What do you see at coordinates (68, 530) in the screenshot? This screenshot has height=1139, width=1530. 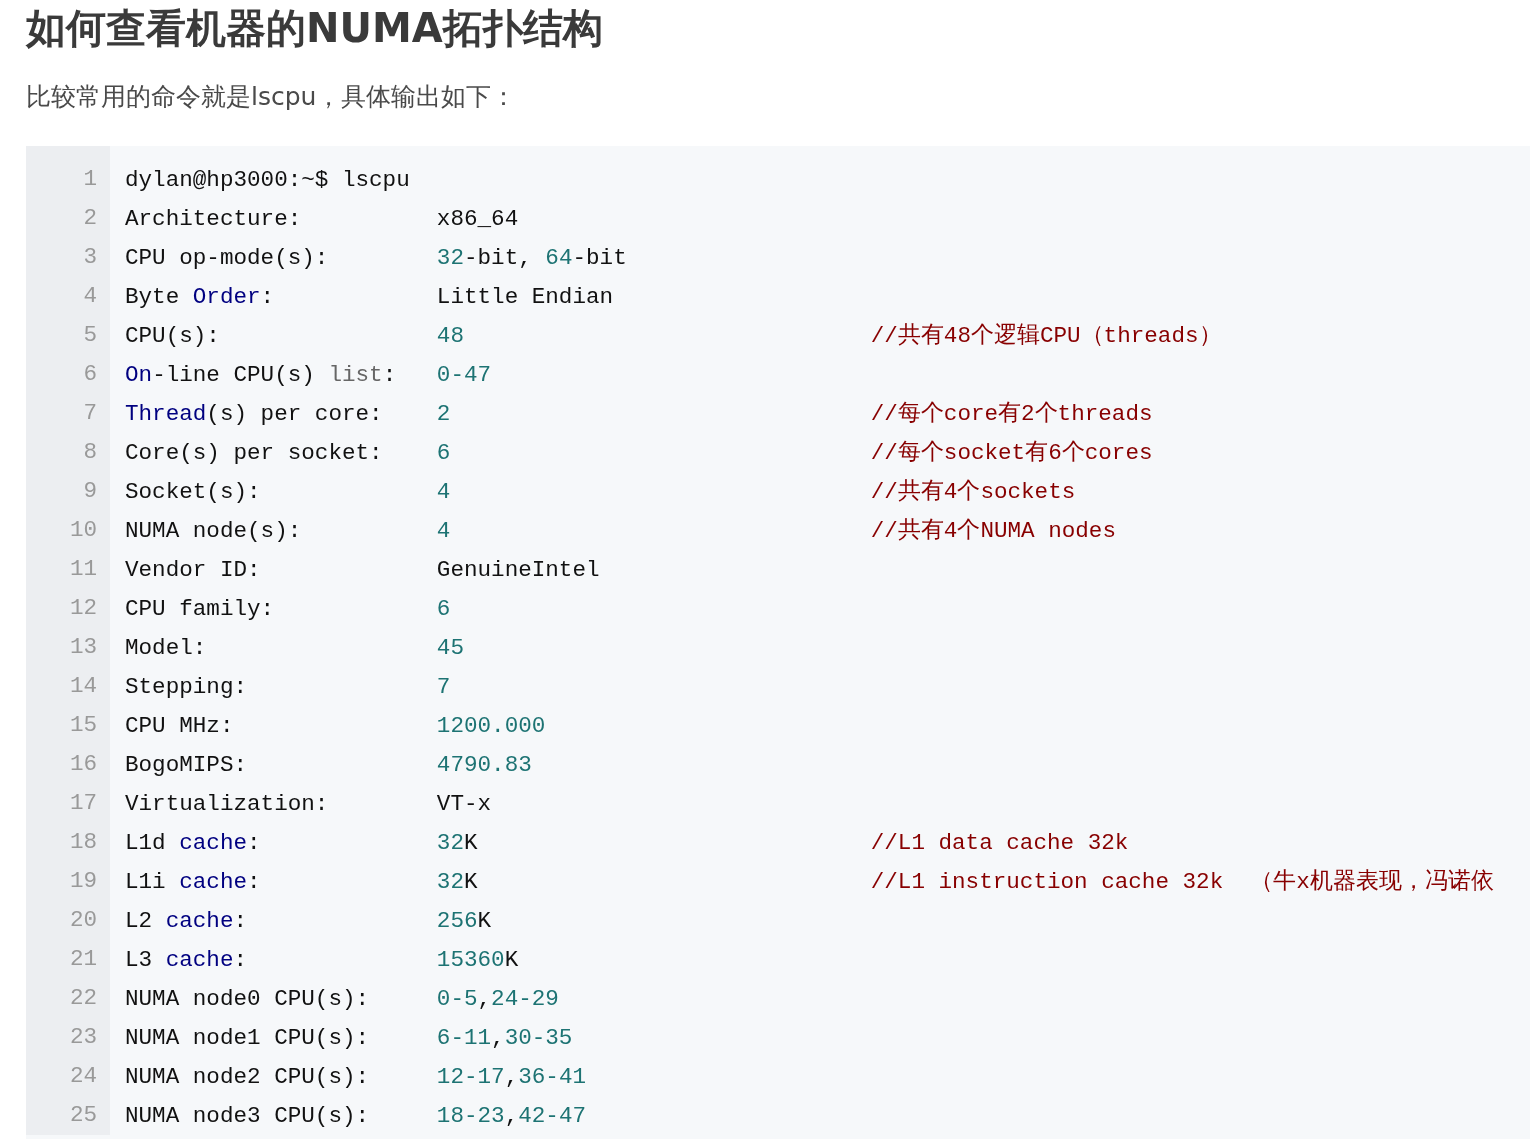 I see `line-number: 10` at bounding box center [68, 530].